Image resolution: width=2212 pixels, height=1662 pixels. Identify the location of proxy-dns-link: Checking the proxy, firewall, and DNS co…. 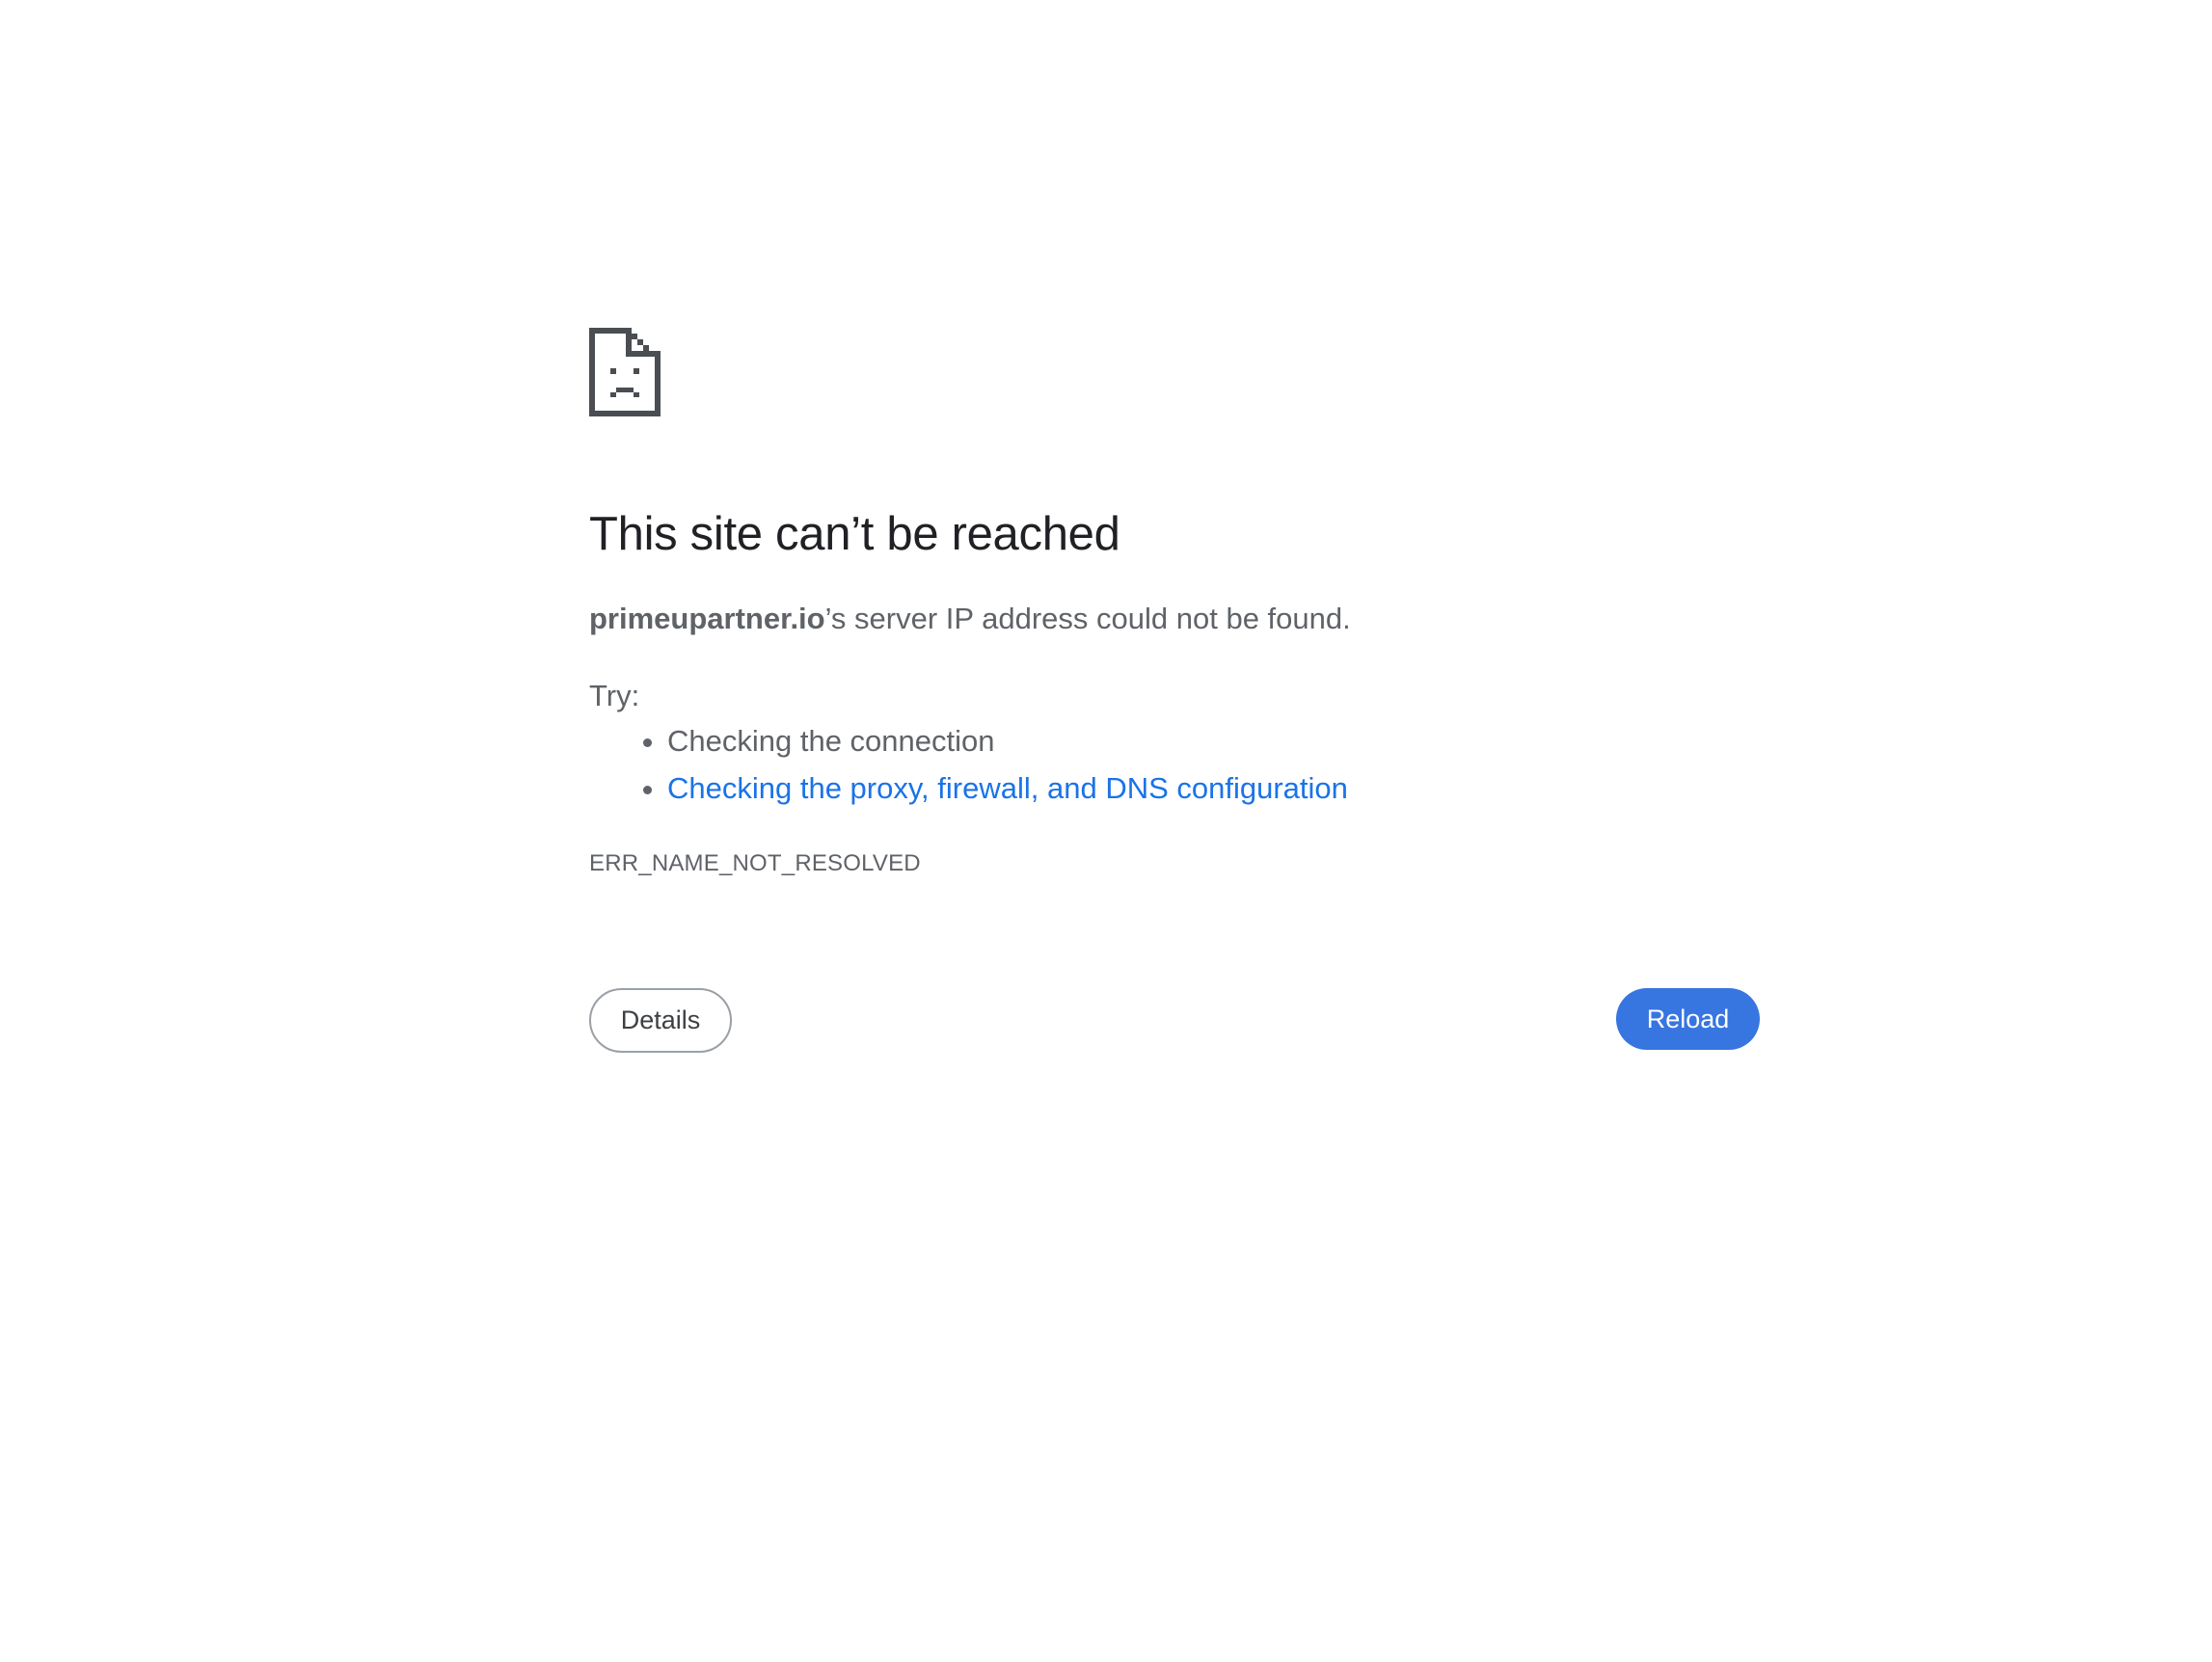
(1007, 788).